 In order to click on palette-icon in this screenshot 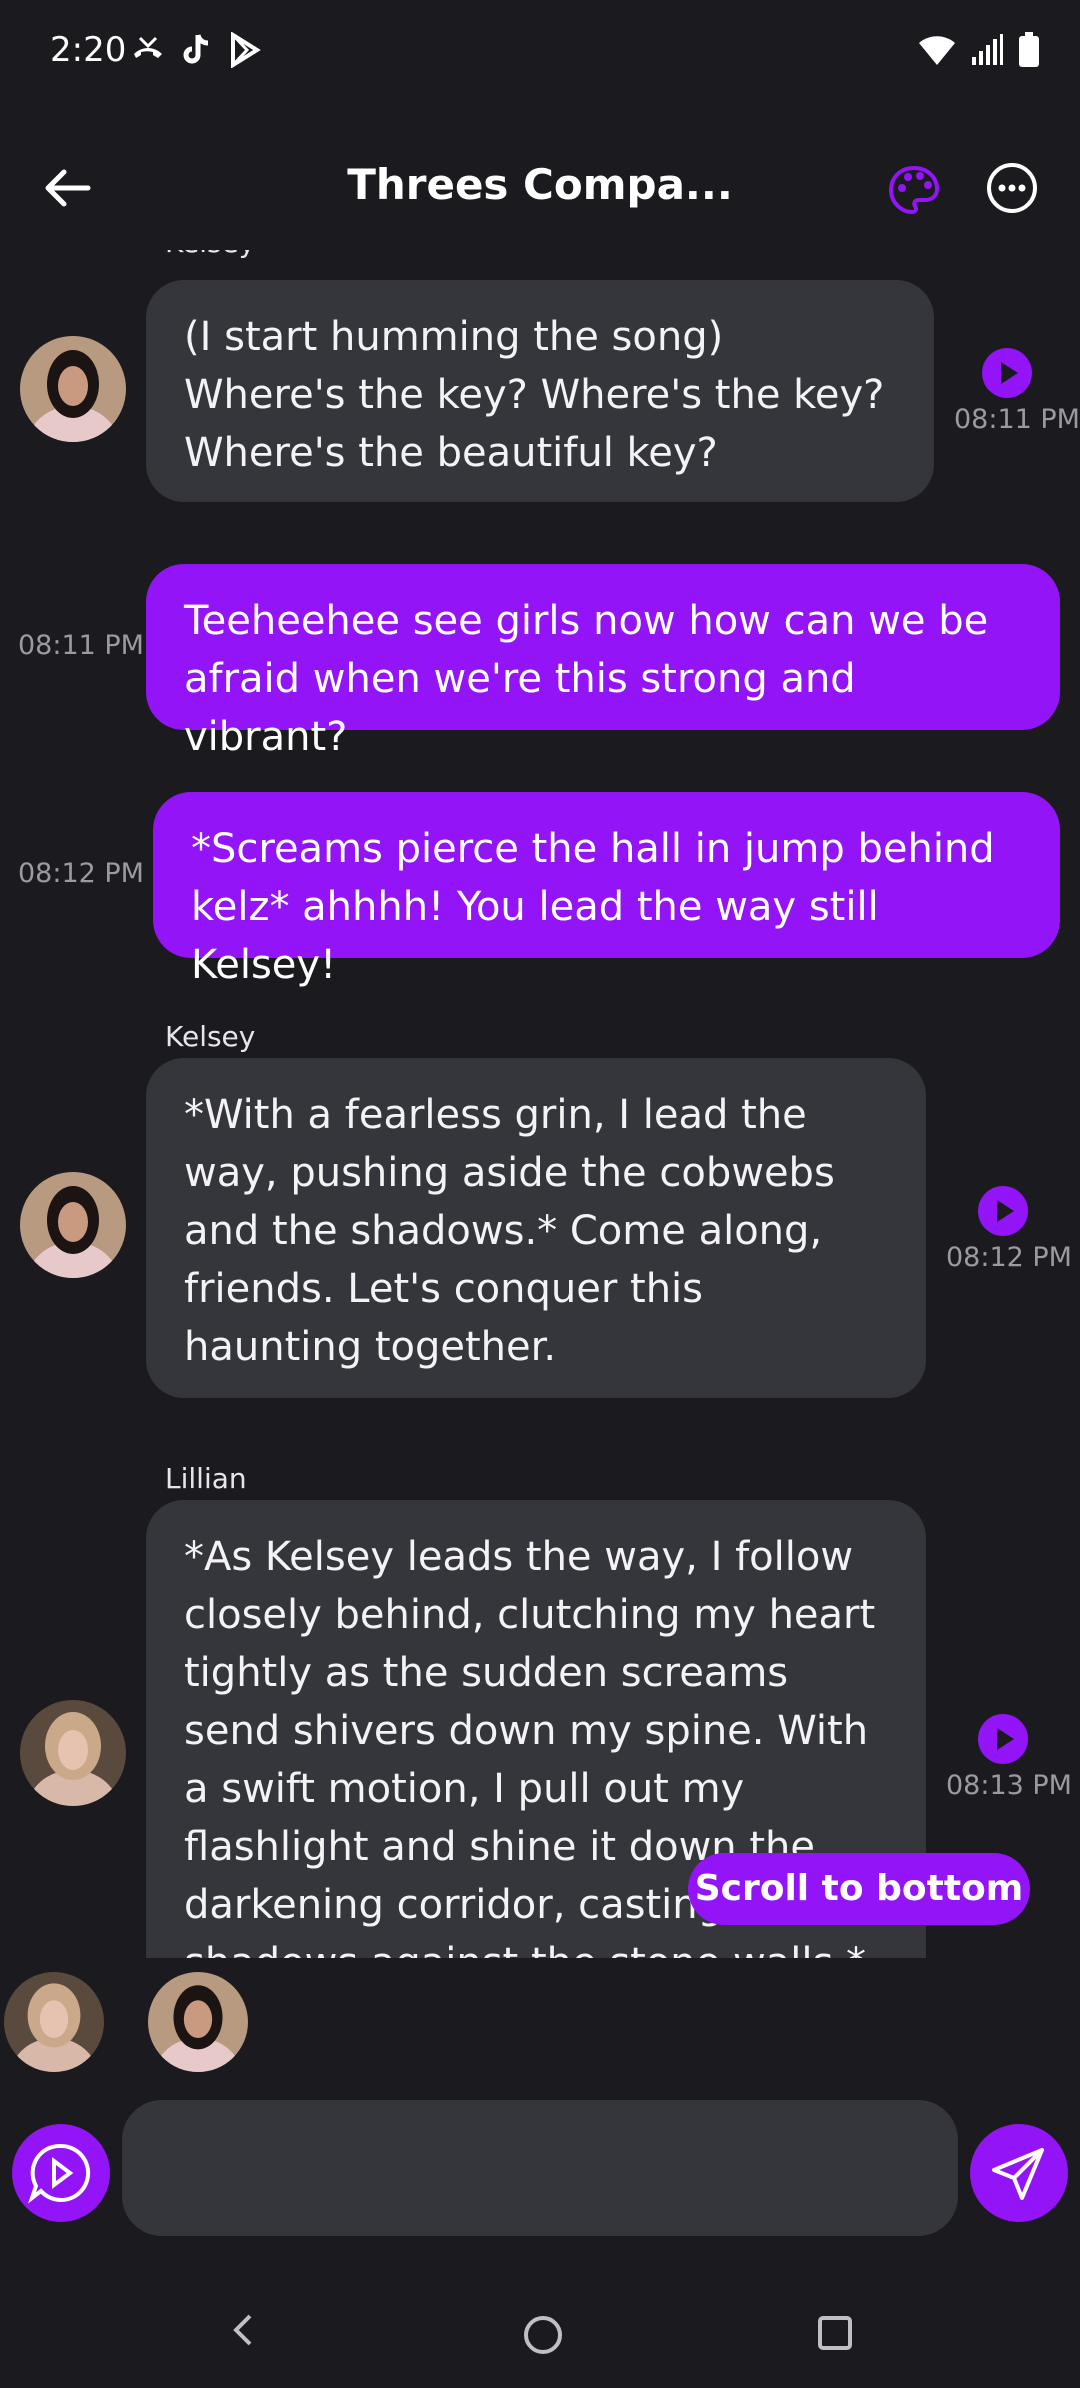, I will do `click(914, 190)`.